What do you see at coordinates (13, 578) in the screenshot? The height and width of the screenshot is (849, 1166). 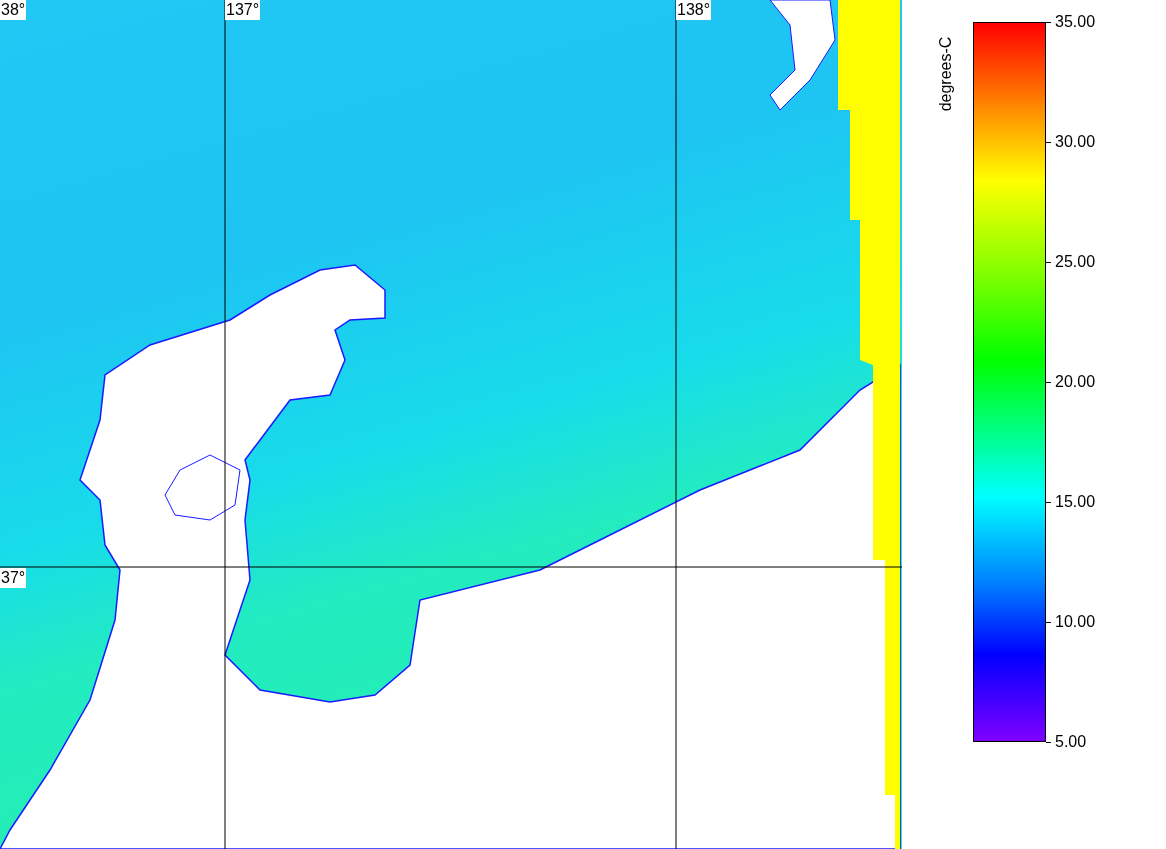 I see `grid-label: 37°` at bounding box center [13, 578].